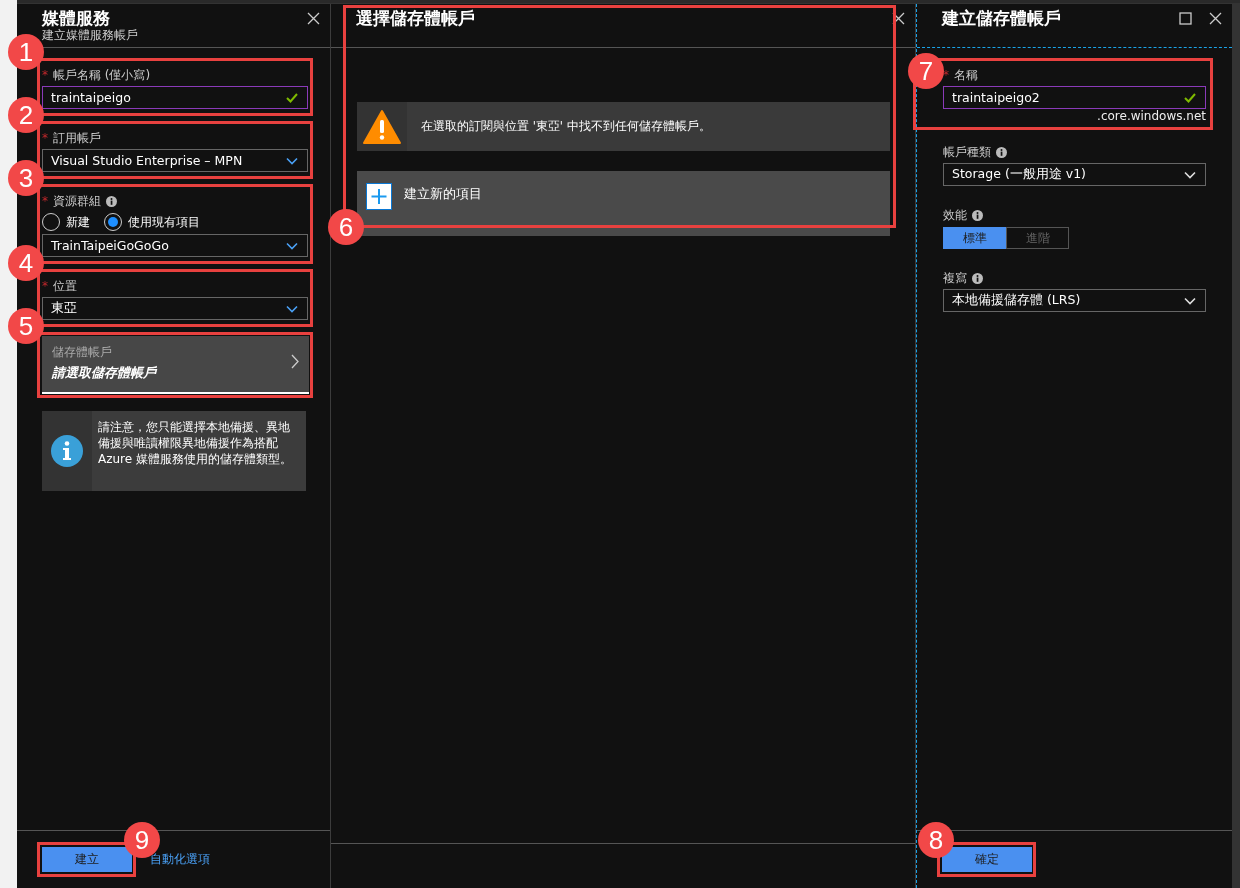 The width and height of the screenshot is (1240, 888). What do you see at coordinates (623, 203) in the screenshot?
I see `create-new-item: 建立新的項目` at bounding box center [623, 203].